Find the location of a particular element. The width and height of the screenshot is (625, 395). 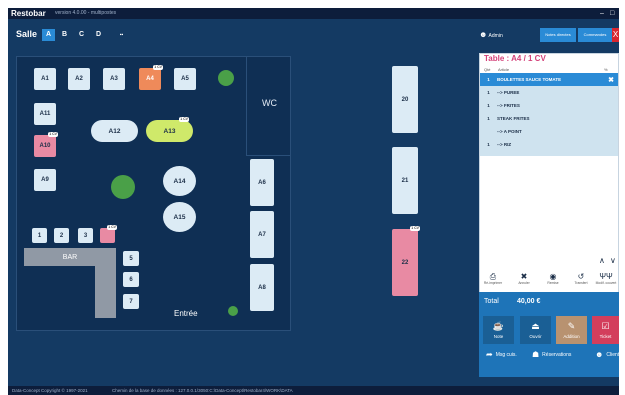

link-label: Msg cuis. is located at coordinates (506, 354).